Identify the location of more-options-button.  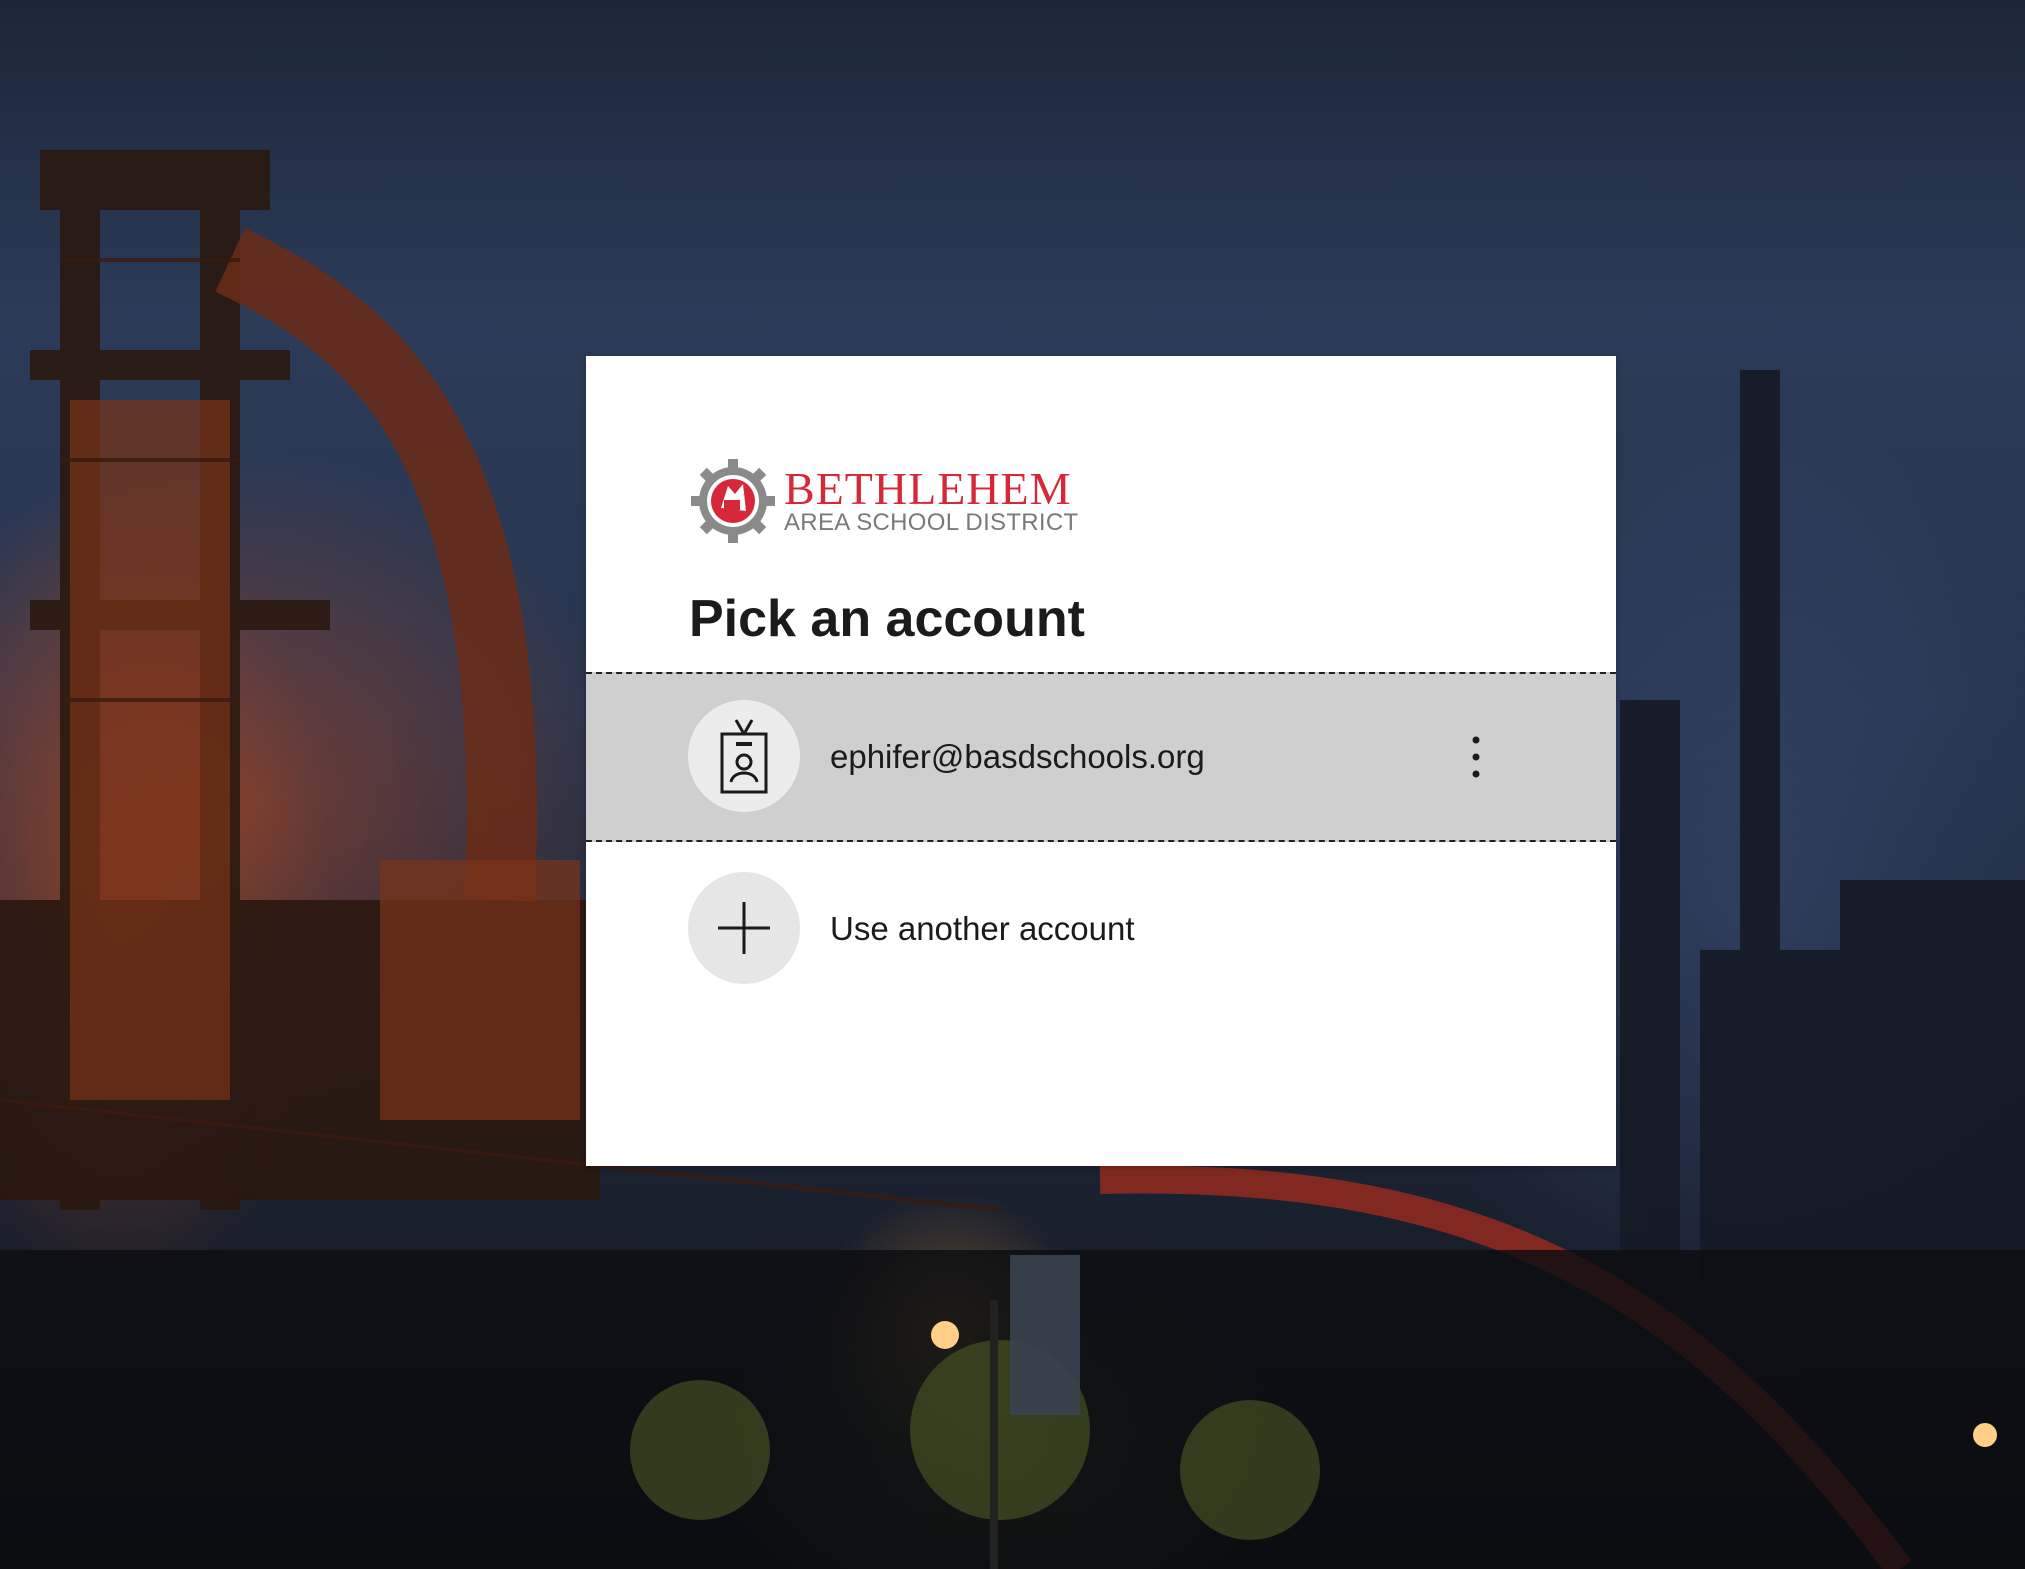
(1476, 757).